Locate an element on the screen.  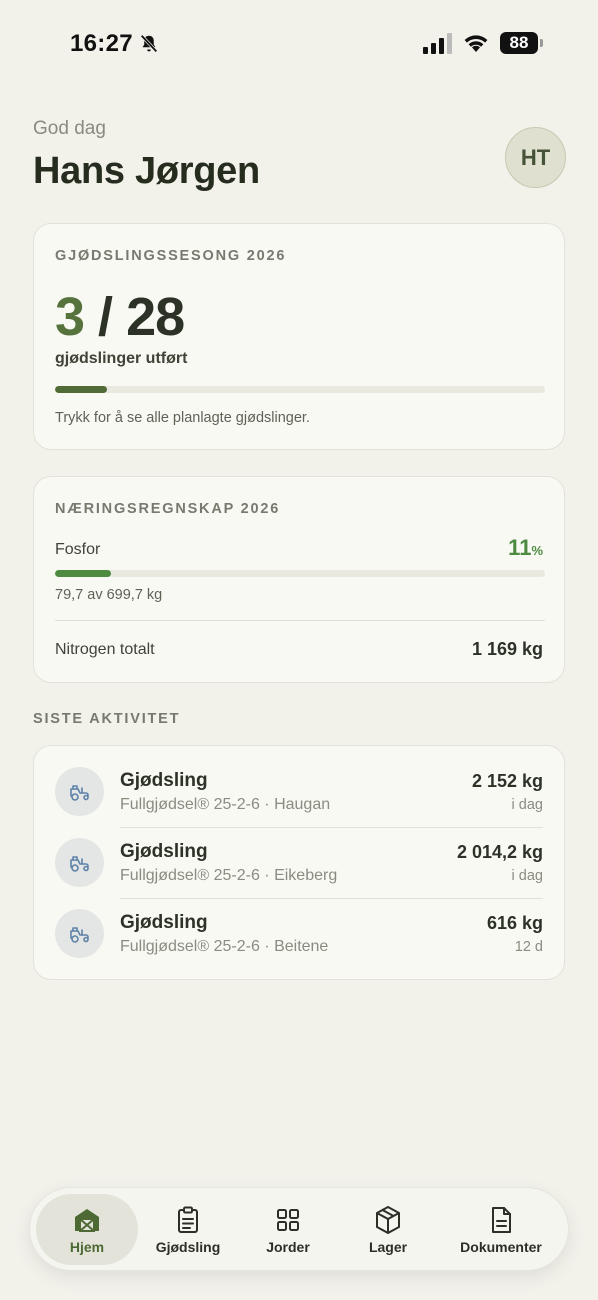
nav-item-jorder: Jorder is located at coordinates (288, 1229).